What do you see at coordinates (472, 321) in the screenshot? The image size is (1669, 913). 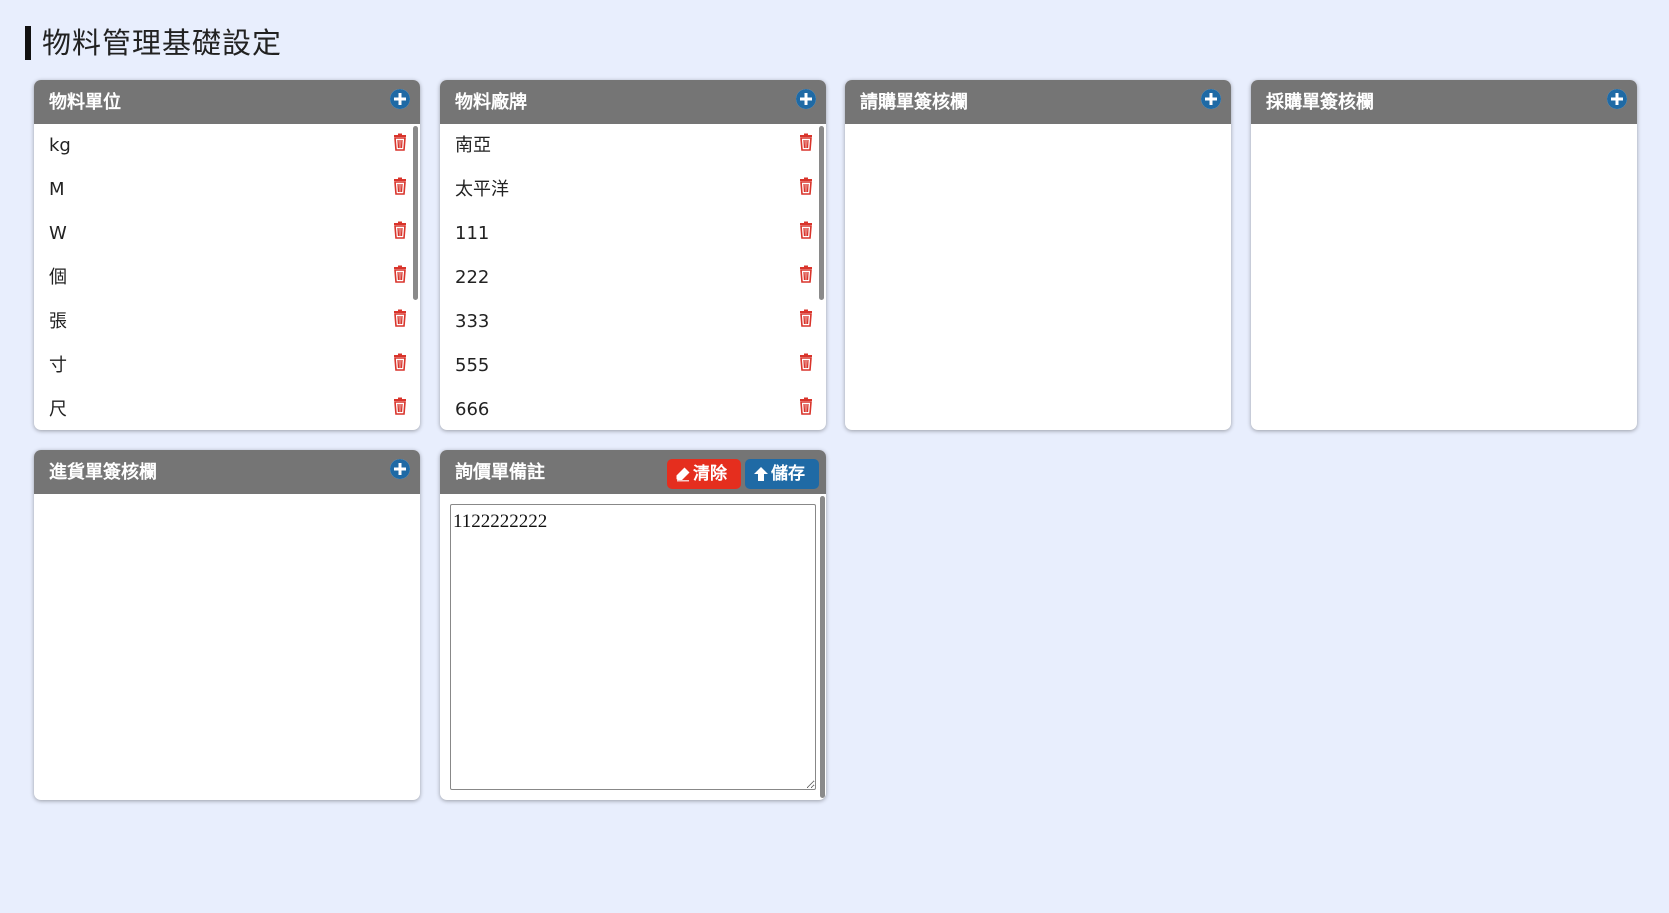 I see `brand-item-label: 333` at bounding box center [472, 321].